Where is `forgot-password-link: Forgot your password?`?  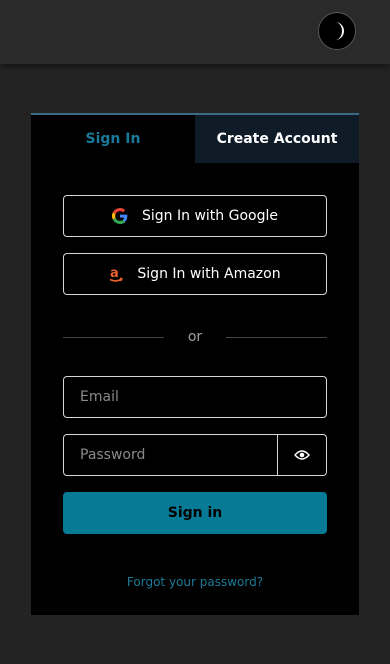 forgot-password-link: Forgot your password? is located at coordinates (195, 582).